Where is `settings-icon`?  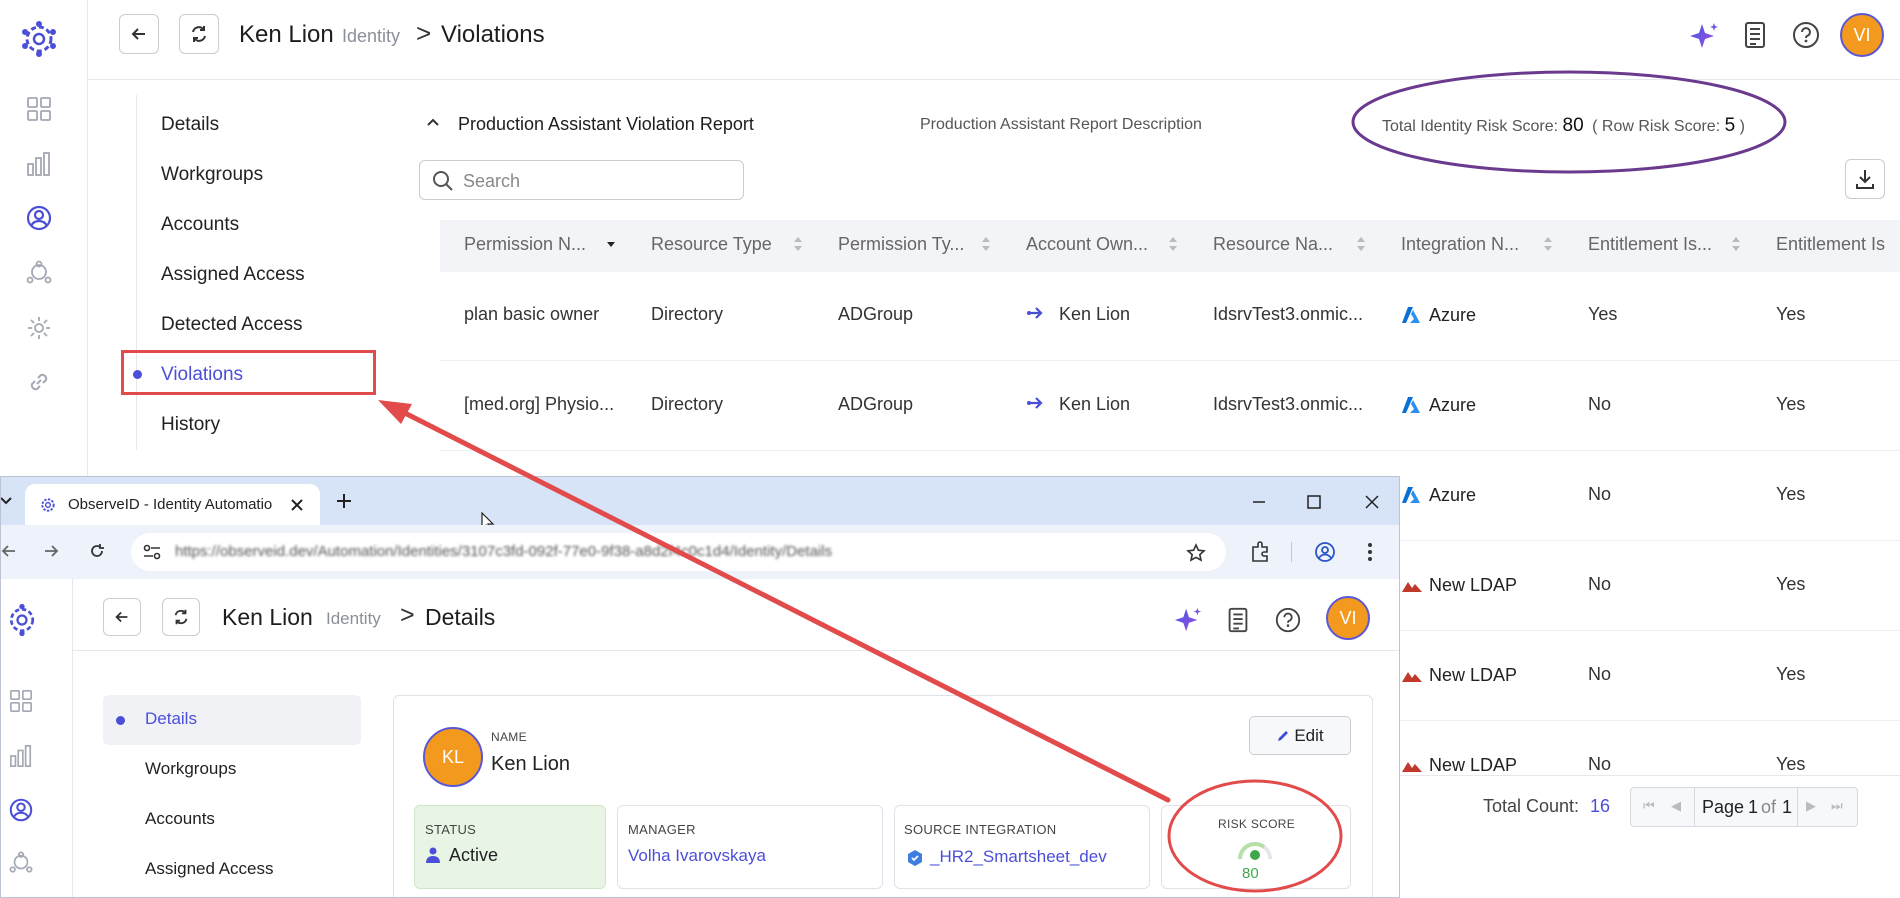 settings-icon is located at coordinates (39, 328).